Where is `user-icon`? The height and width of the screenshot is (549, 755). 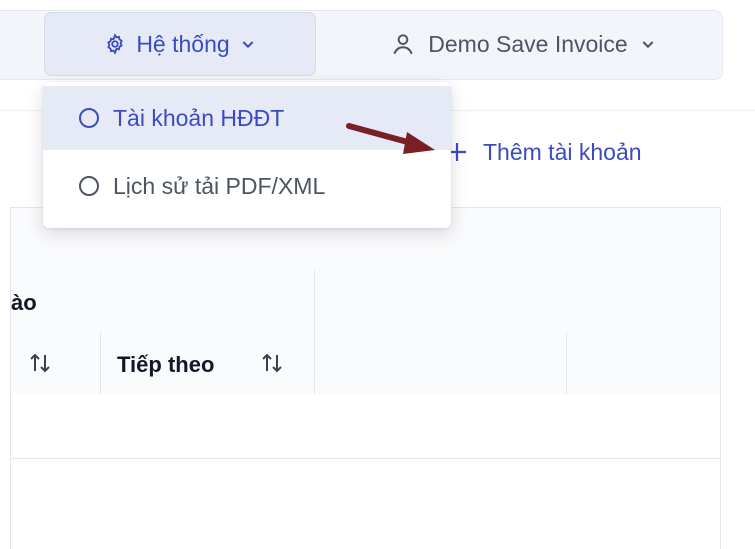 user-icon is located at coordinates (403, 44).